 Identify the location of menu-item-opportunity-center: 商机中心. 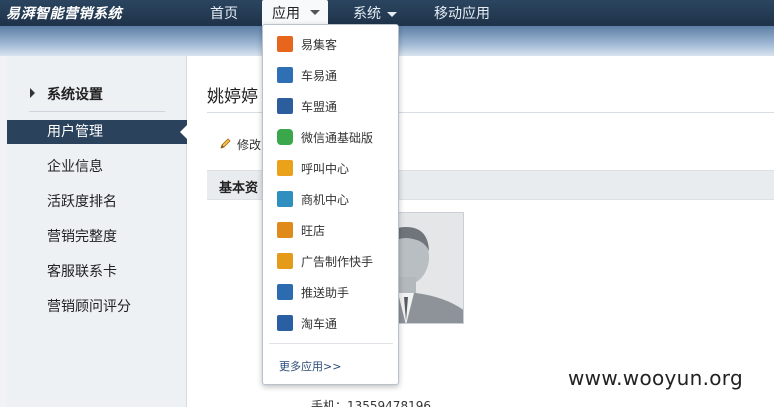
(330, 199).